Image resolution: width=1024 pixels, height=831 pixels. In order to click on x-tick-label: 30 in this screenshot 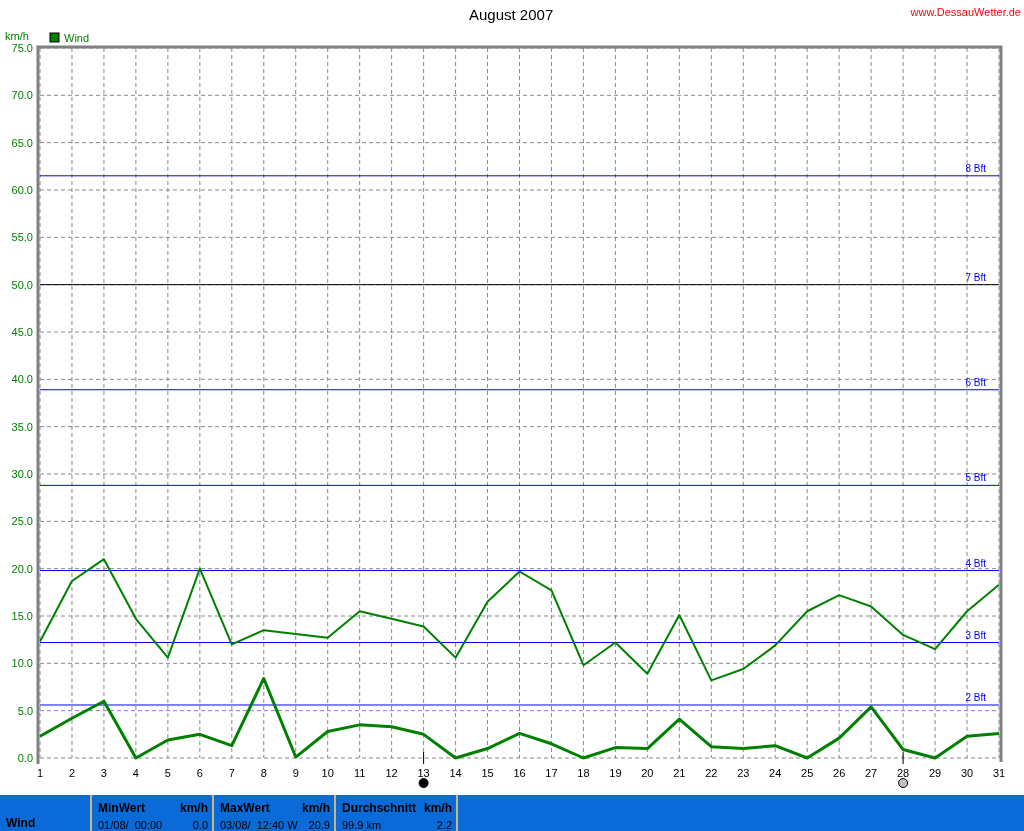, I will do `click(967, 773)`.